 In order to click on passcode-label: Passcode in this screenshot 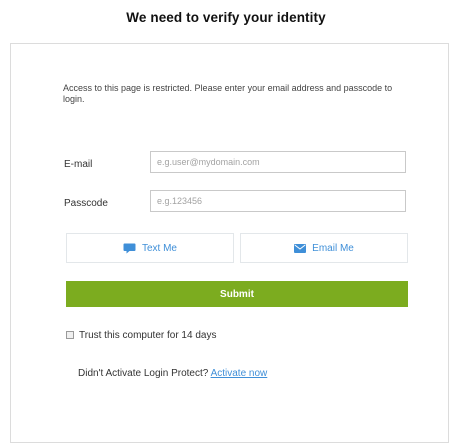, I will do `click(86, 203)`.